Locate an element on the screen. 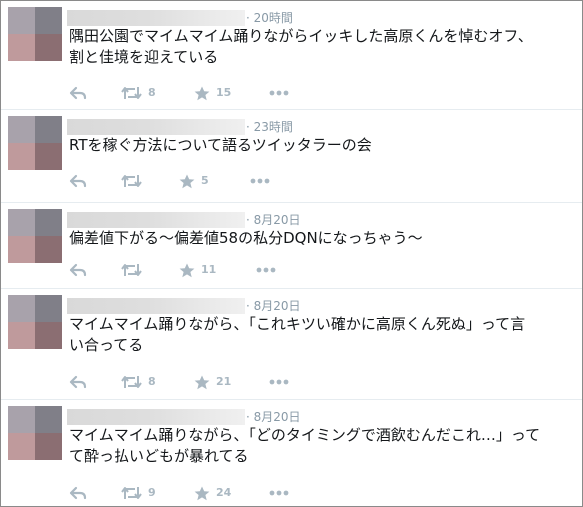 This screenshot has height=507, width=583. tweet-actions: 11 is located at coordinates (219, 270).